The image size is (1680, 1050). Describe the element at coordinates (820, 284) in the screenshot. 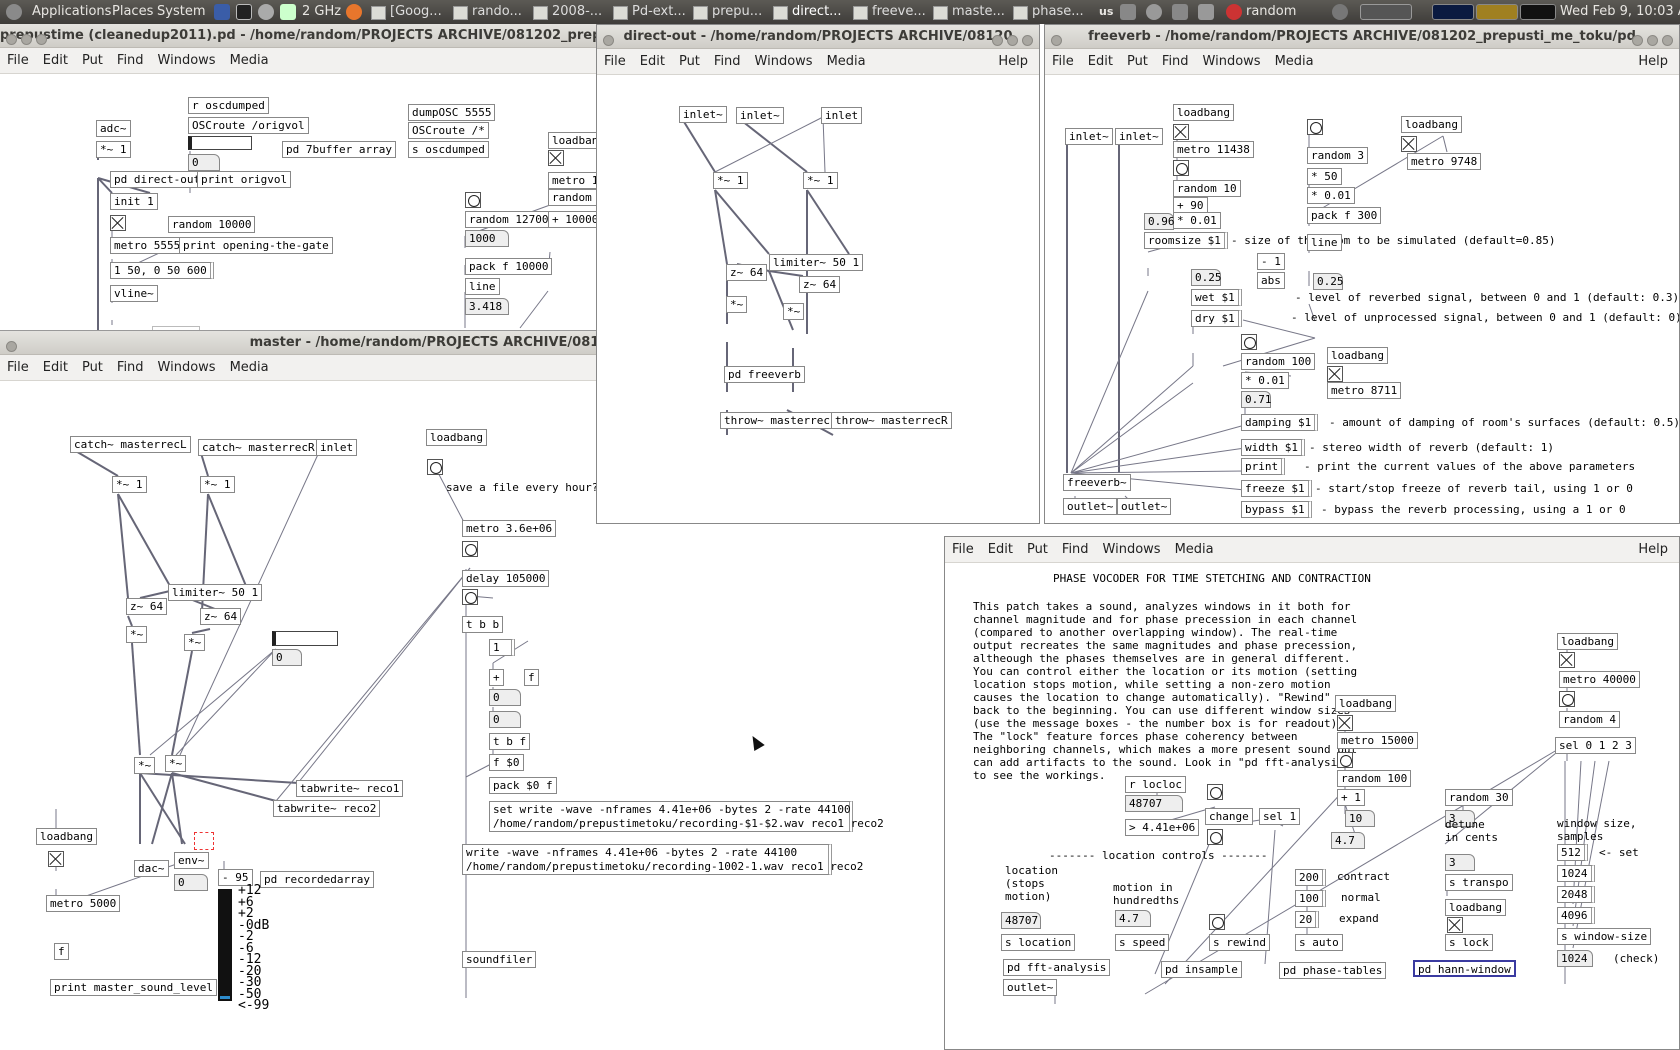

I see `obj-z-64-2: z~ 64` at that location.